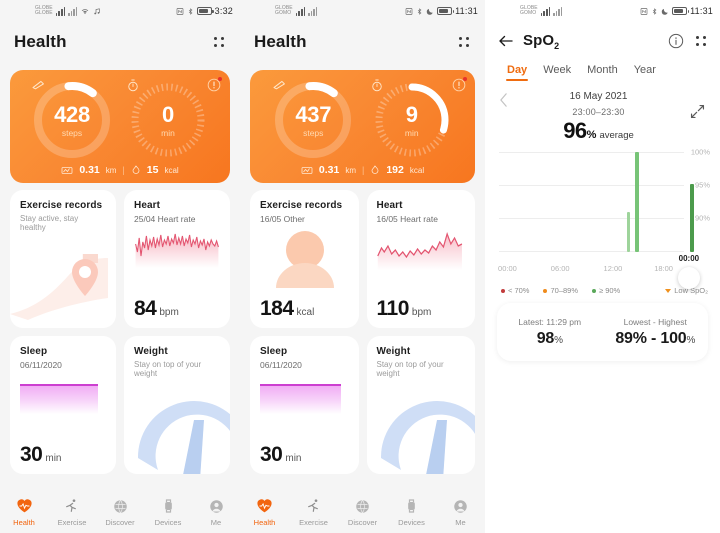 This screenshot has height=533, width=720. Describe the element at coordinates (313, 522) in the screenshot. I see `nav-label: Exercise` at that location.